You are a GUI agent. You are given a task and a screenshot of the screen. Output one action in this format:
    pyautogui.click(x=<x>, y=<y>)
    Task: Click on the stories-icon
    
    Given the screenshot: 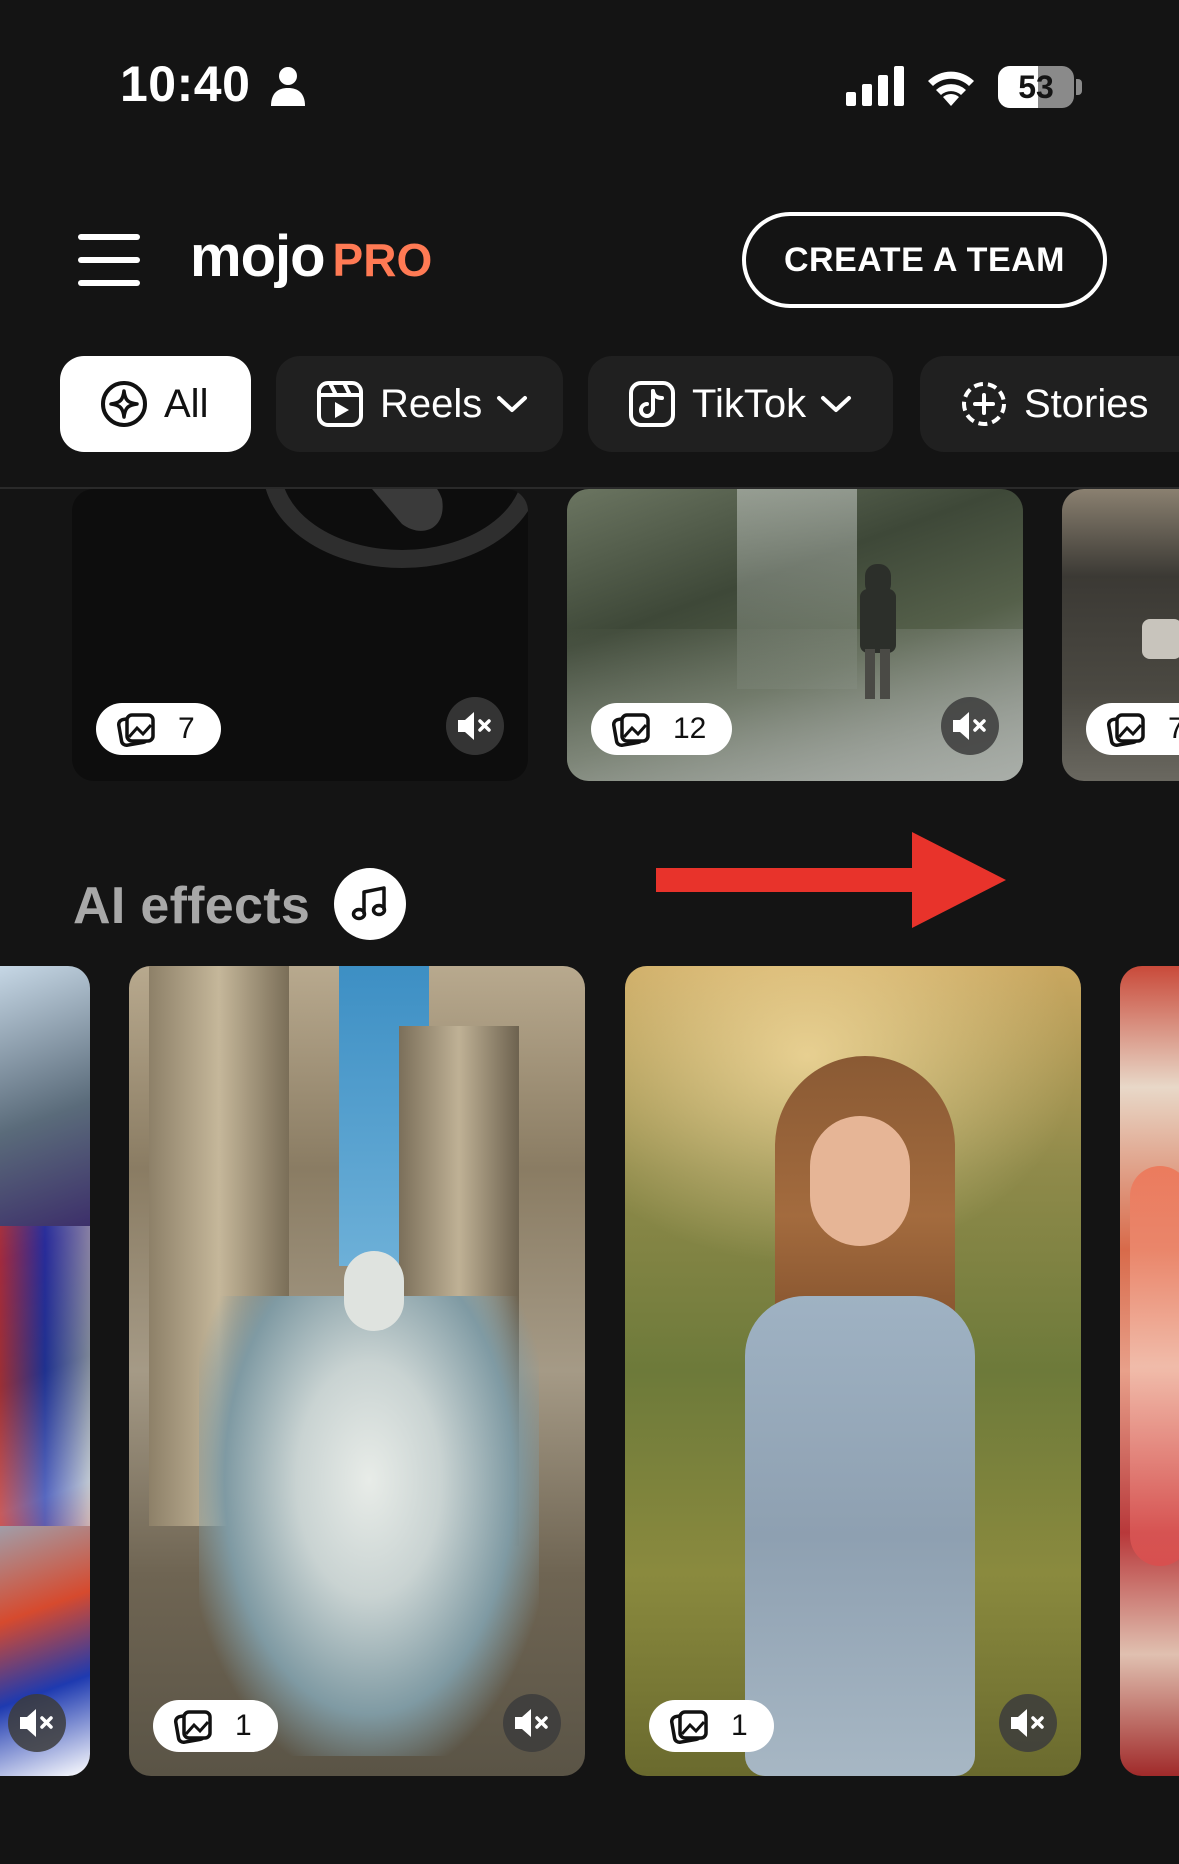 What is the action you would take?
    pyautogui.click(x=984, y=404)
    